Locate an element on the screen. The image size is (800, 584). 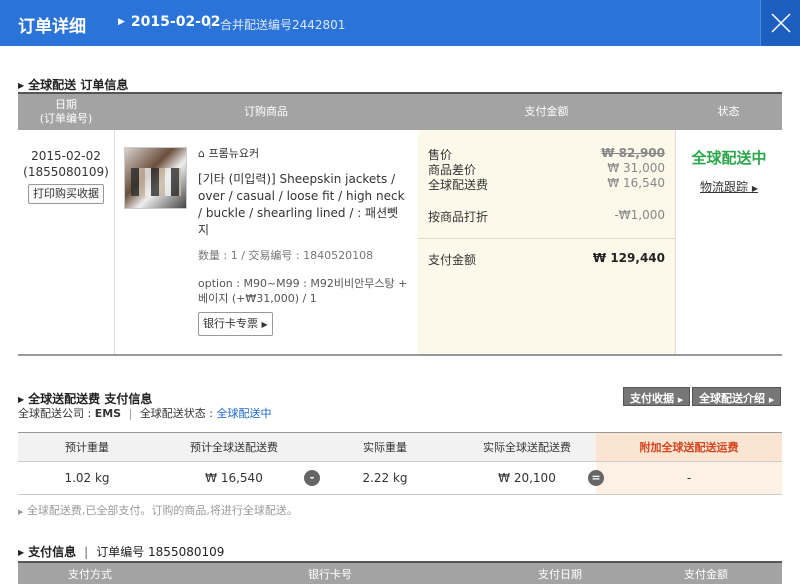
page-title: 订单详细 is located at coordinates (52, 27).